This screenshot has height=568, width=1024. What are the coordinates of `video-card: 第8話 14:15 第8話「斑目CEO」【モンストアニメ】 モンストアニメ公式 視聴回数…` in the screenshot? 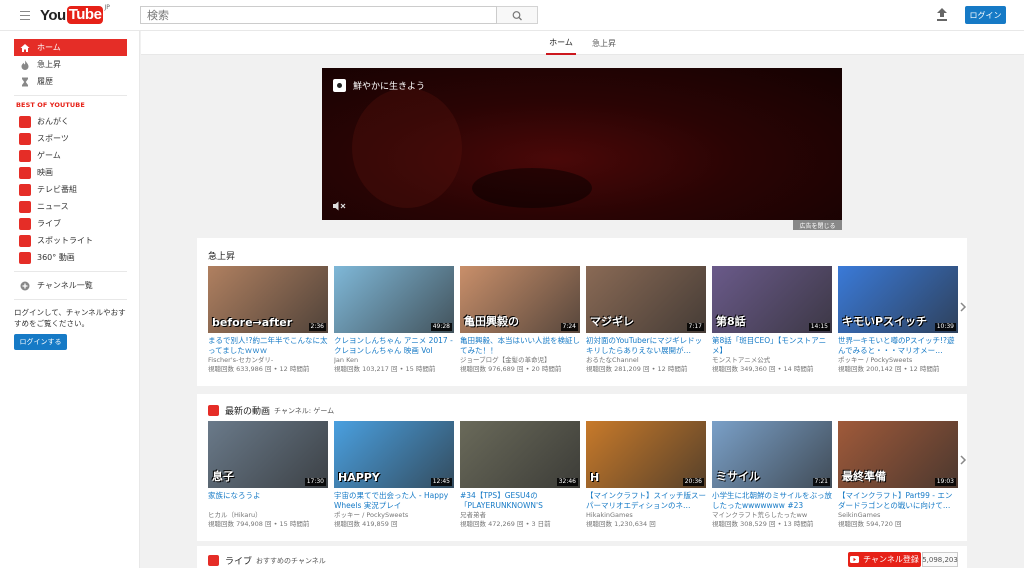 It's located at (772, 320).